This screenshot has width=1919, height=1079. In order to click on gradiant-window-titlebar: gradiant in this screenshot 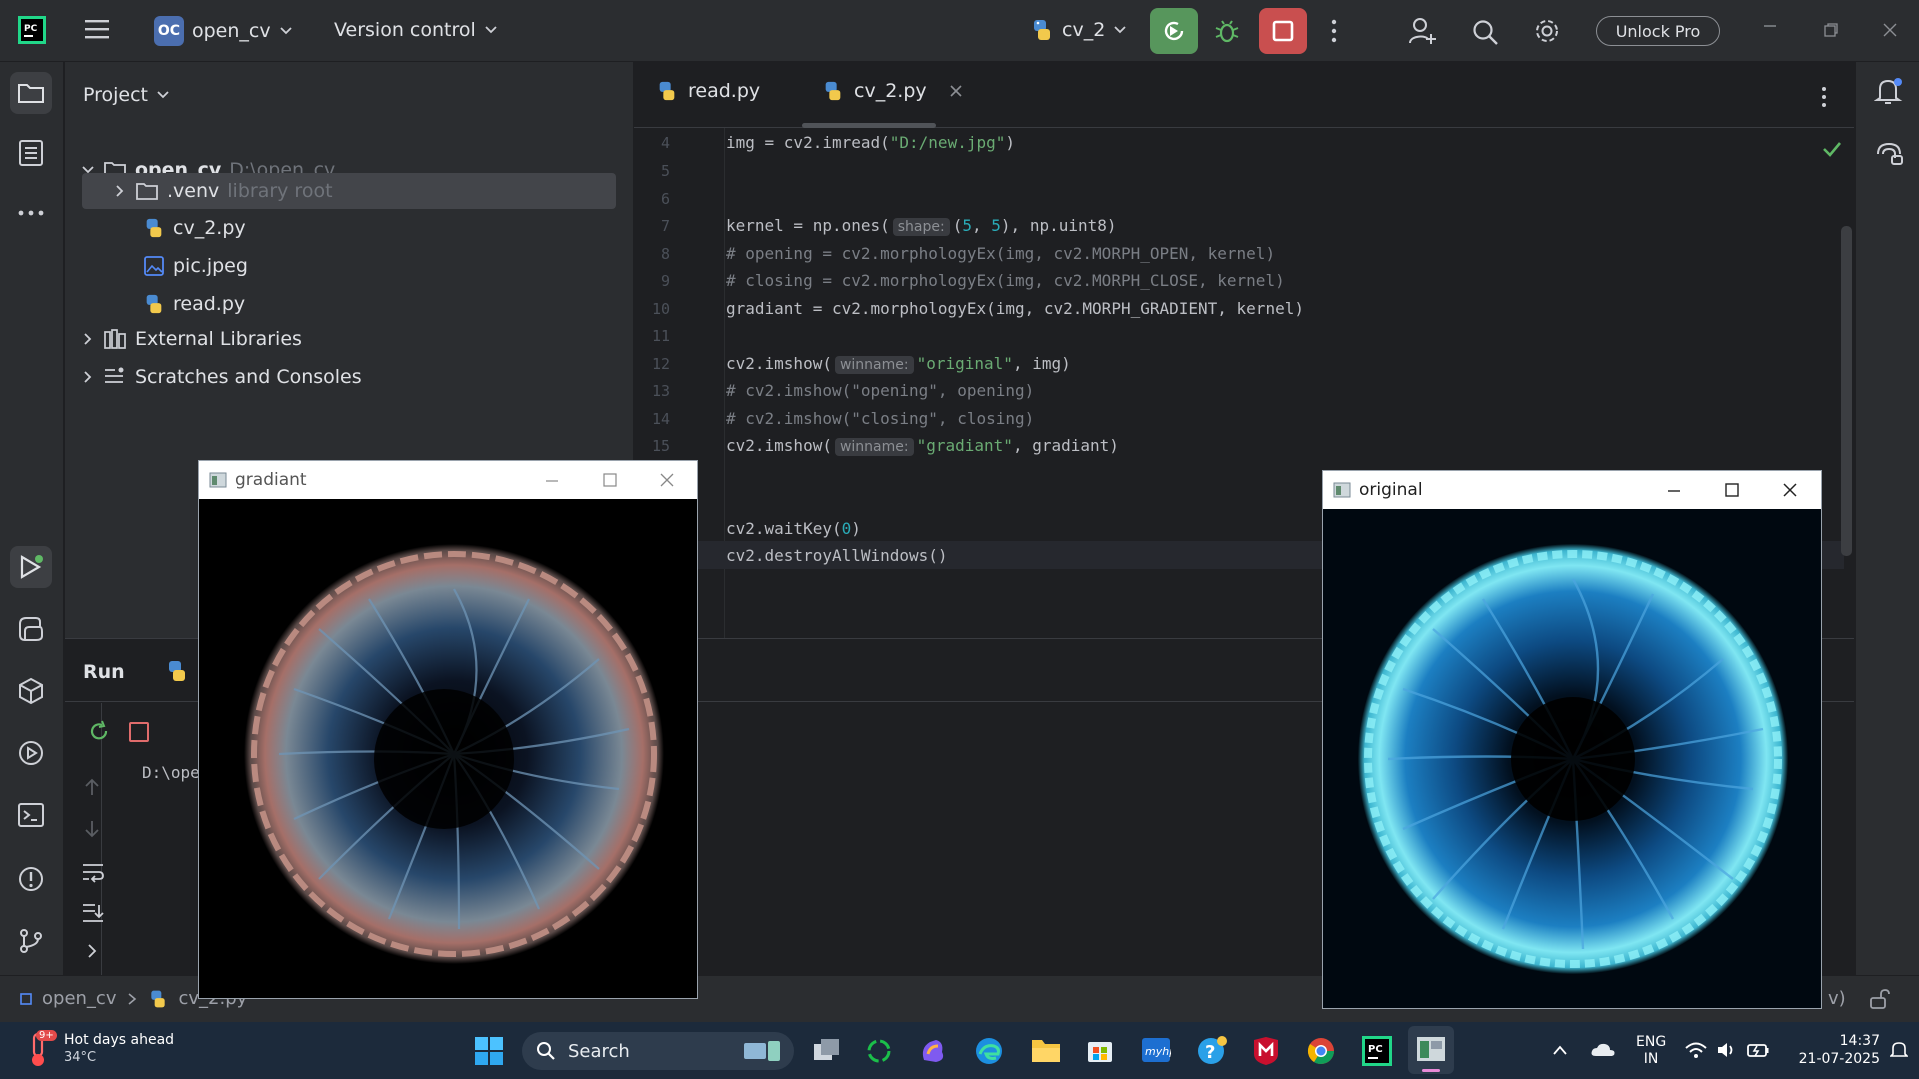, I will do `click(448, 480)`.